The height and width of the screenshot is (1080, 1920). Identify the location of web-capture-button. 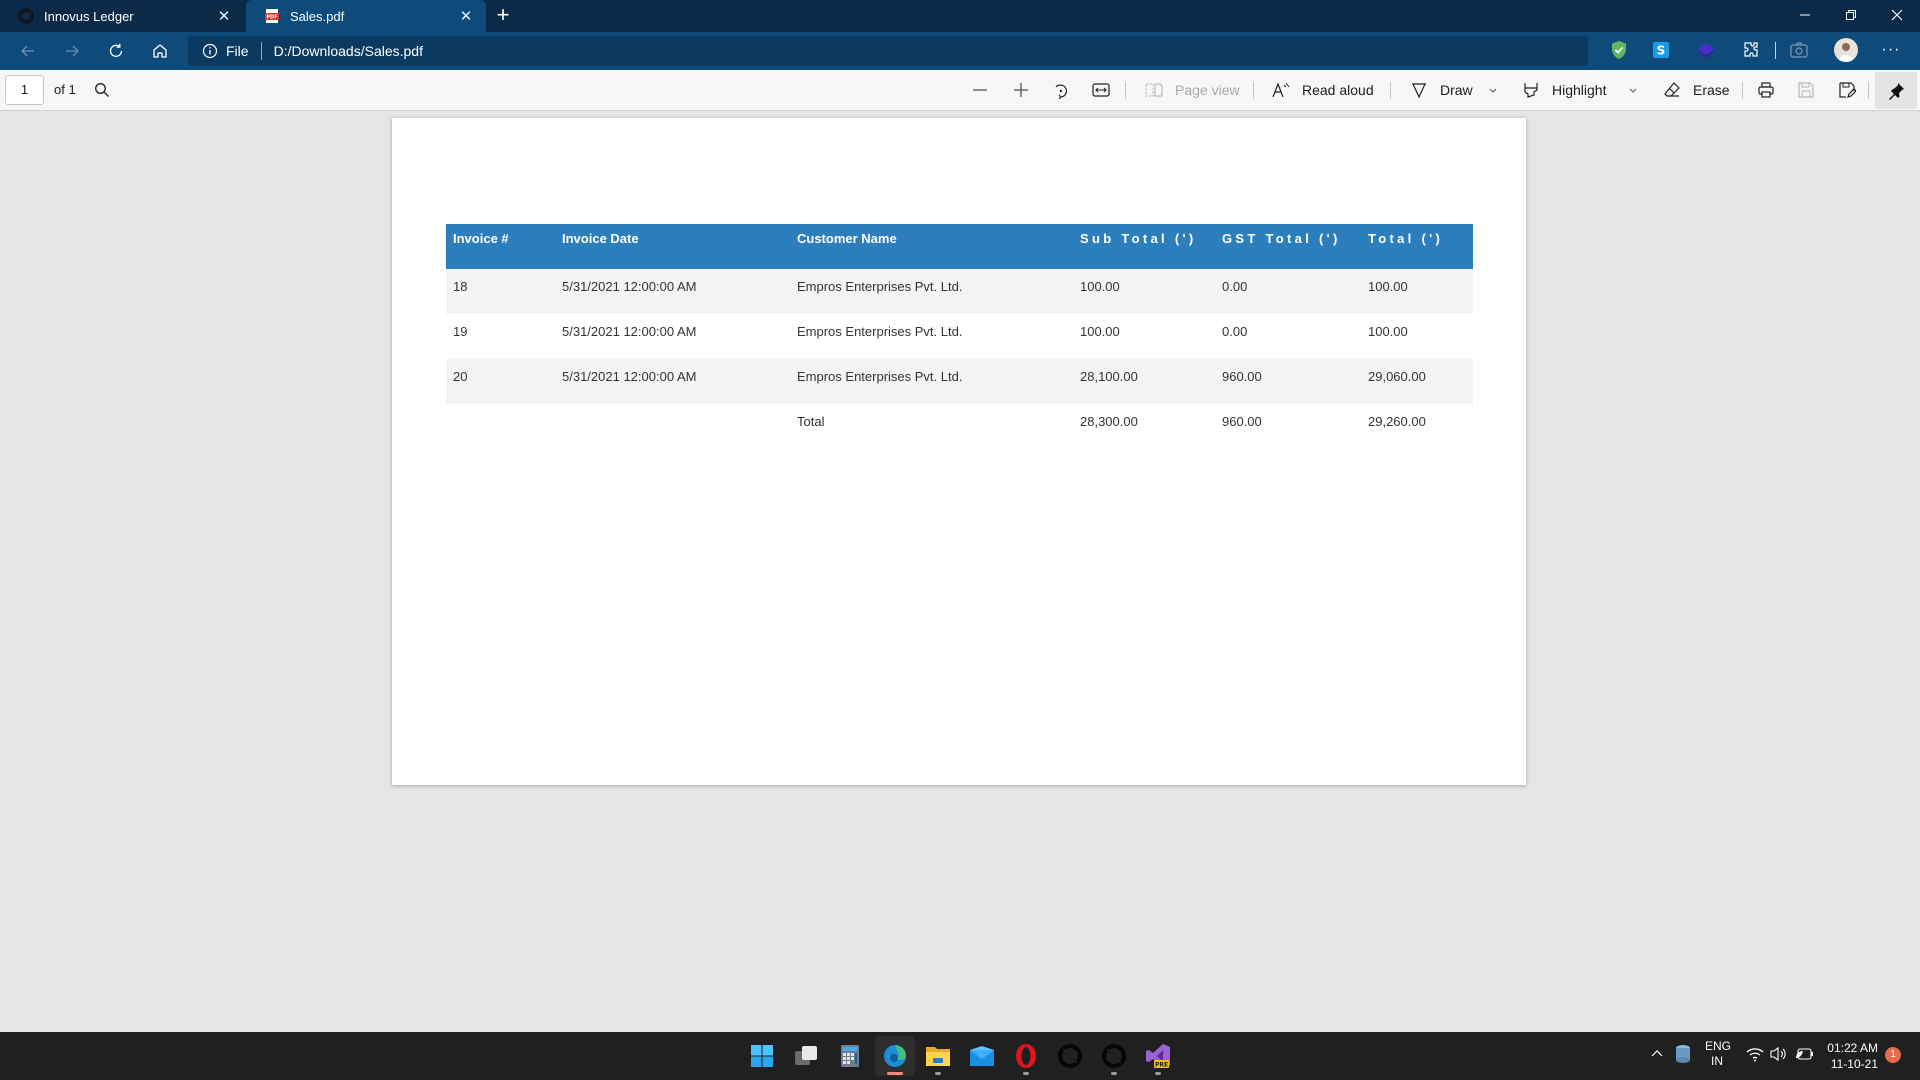
(1799, 50).